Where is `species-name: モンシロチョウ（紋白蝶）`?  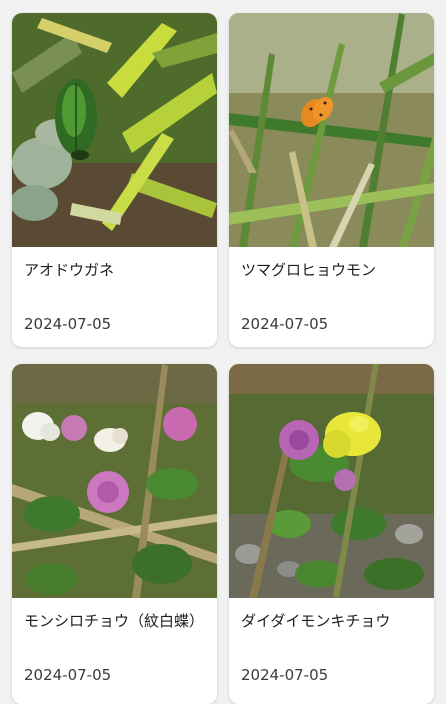 species-name: モンシロチョウ（紋白蝶） is located at coordinates (114, 621).